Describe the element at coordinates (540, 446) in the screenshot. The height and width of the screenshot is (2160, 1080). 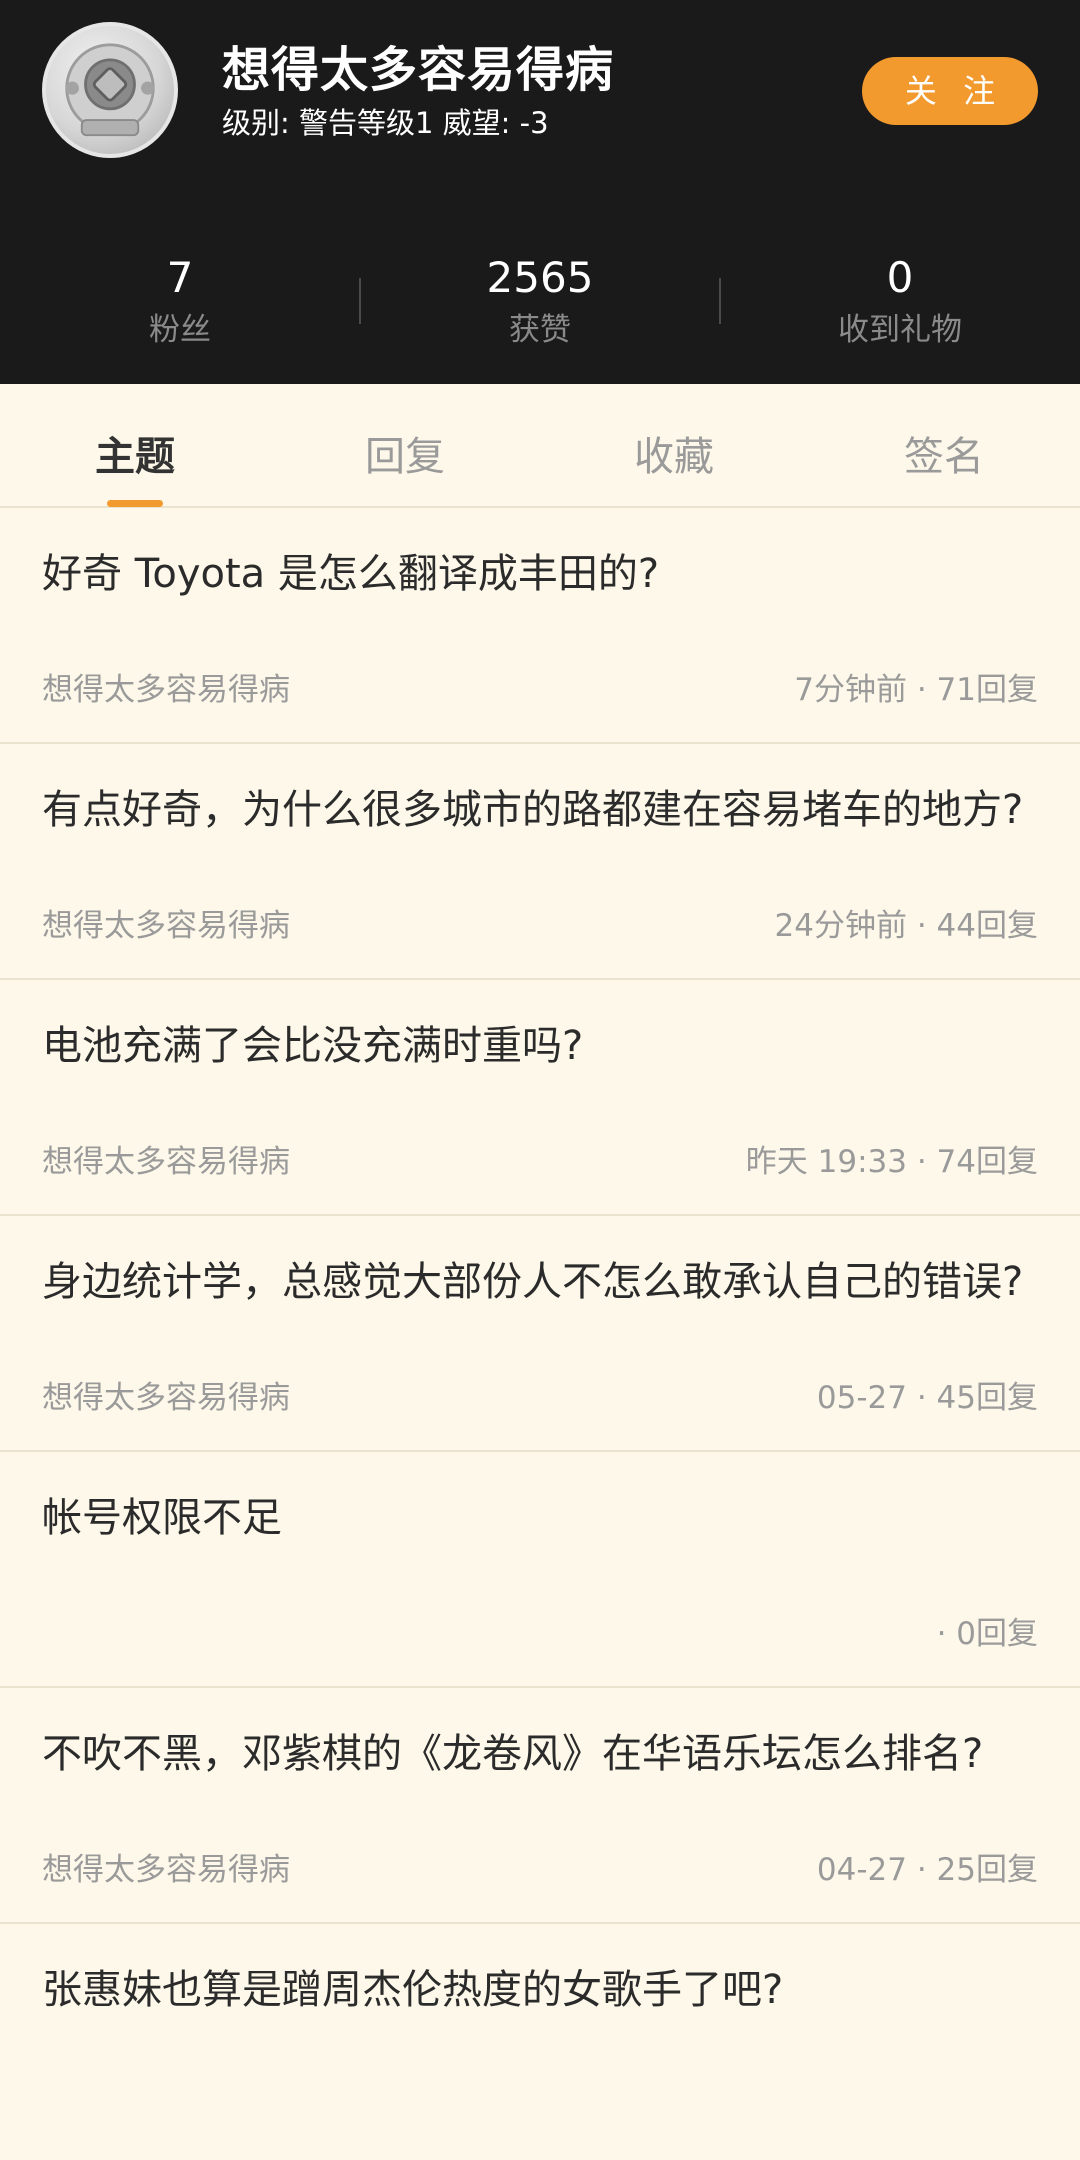
I see `tab-bar: 主题 回复 收藏 签名` at that location.